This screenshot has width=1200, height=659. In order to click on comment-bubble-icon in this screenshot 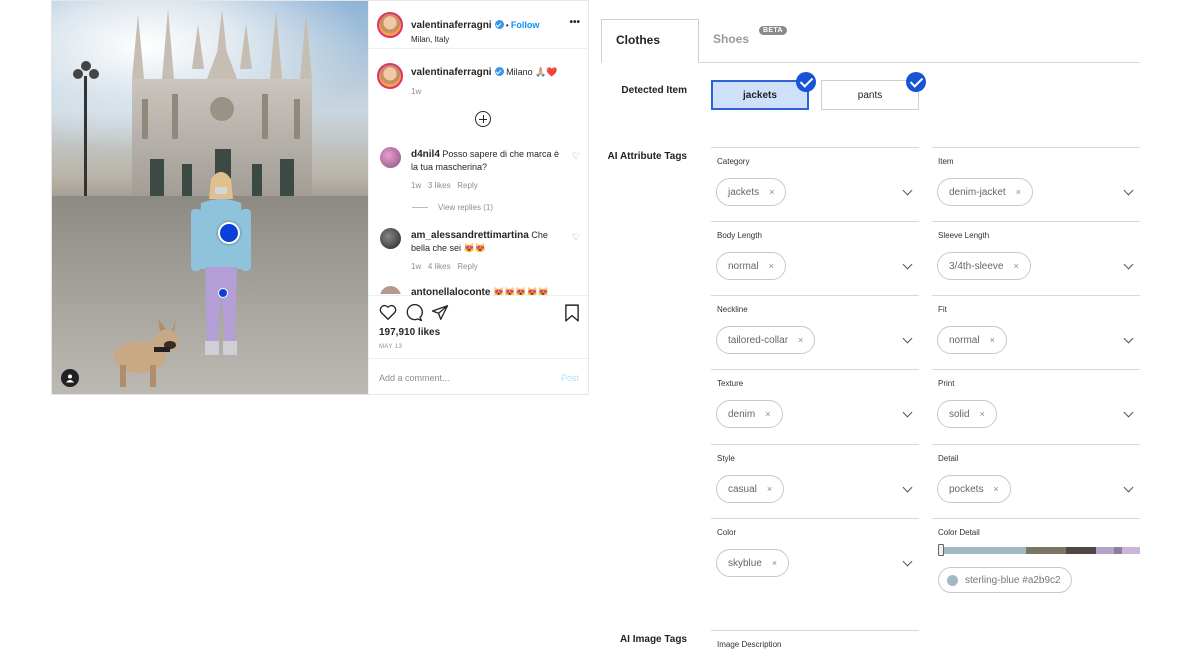, I will do `click(414, 313)`.